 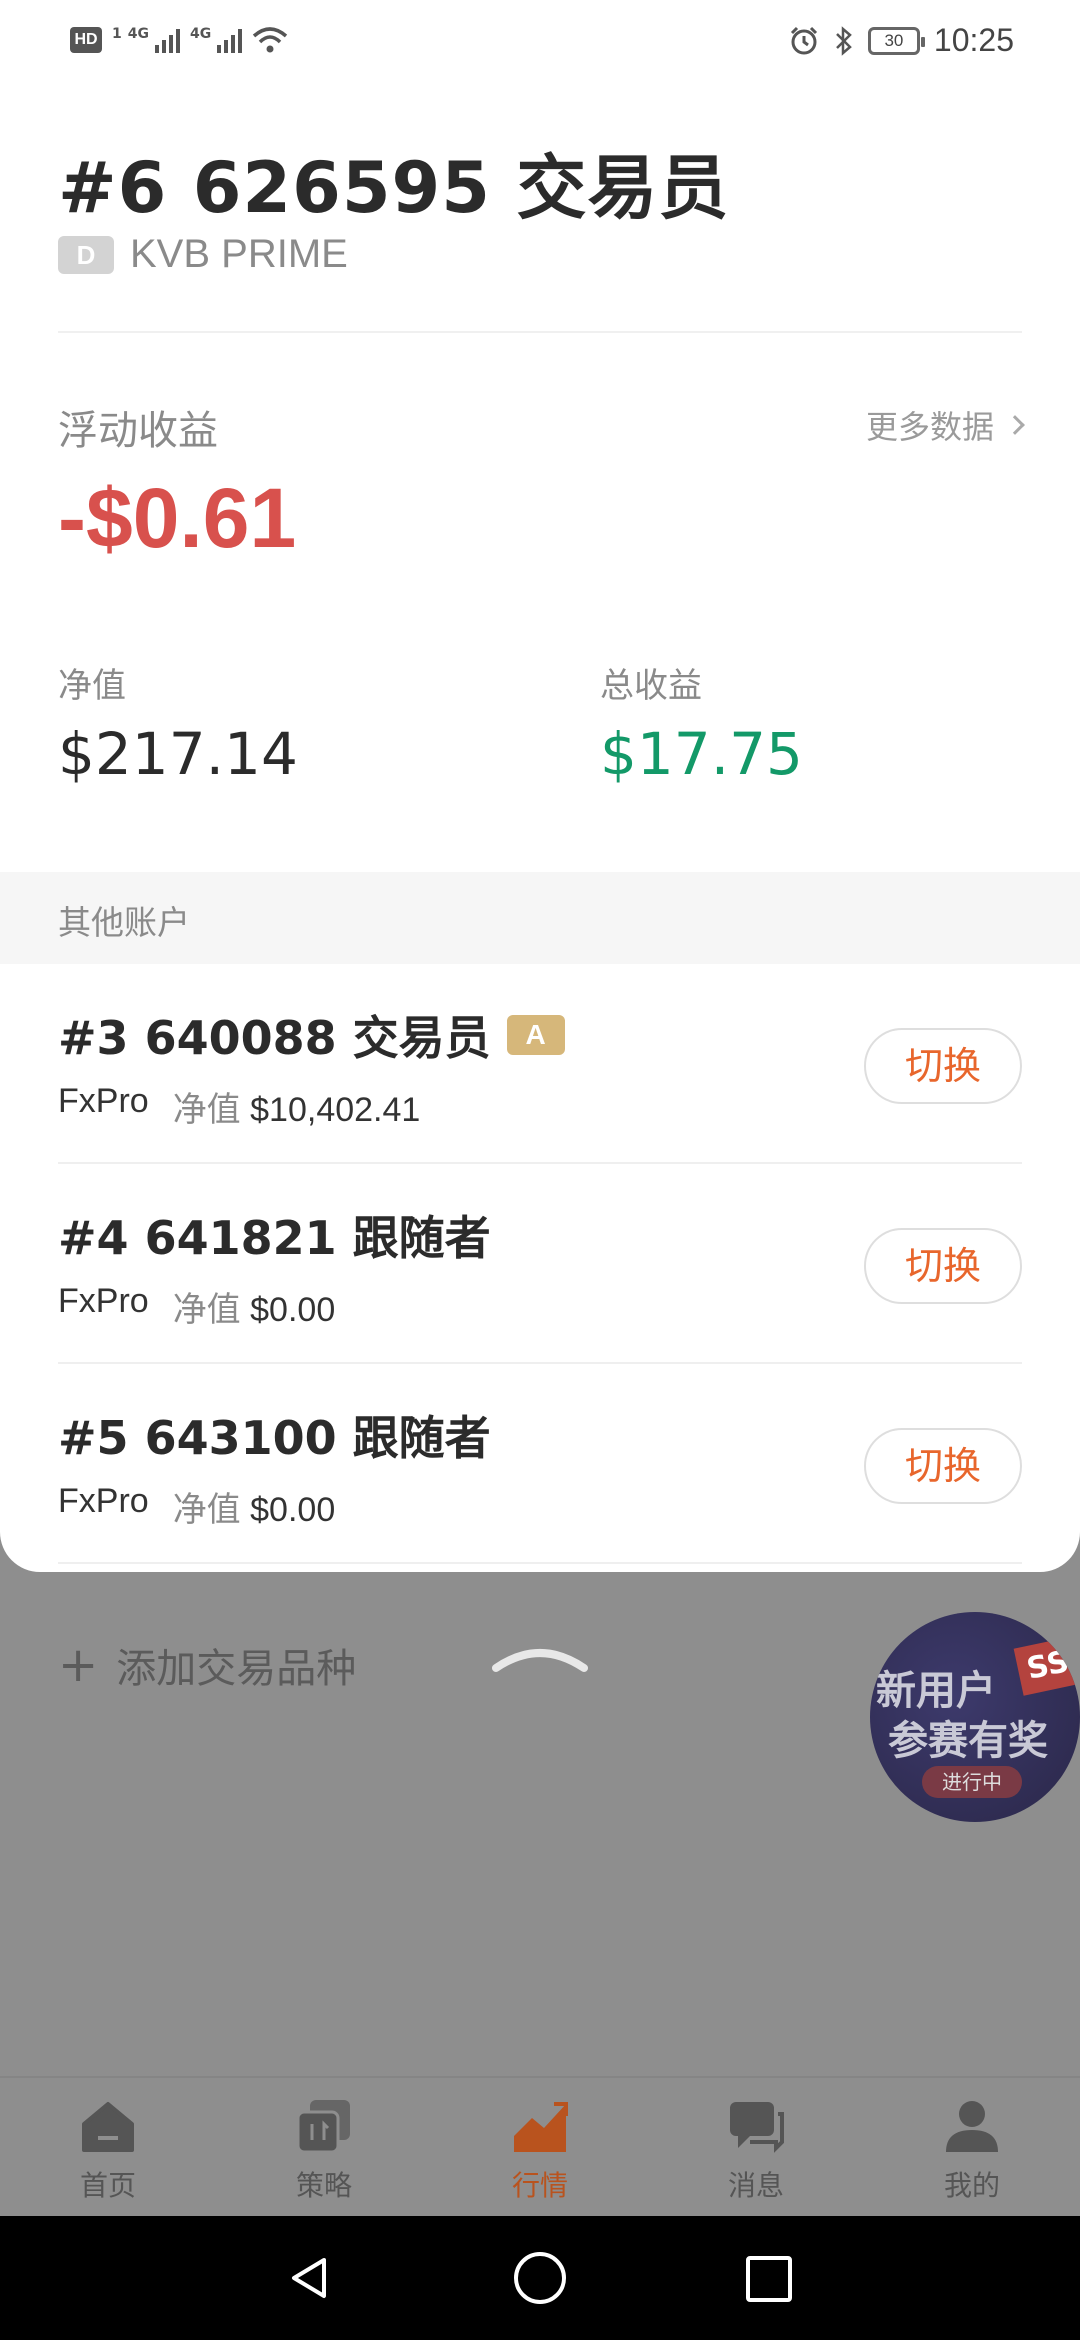 What do you see at coordinates (239, 254) in the screenshot?
I see `broker-name: KVB PRIME` at bounding box center [239, 254].